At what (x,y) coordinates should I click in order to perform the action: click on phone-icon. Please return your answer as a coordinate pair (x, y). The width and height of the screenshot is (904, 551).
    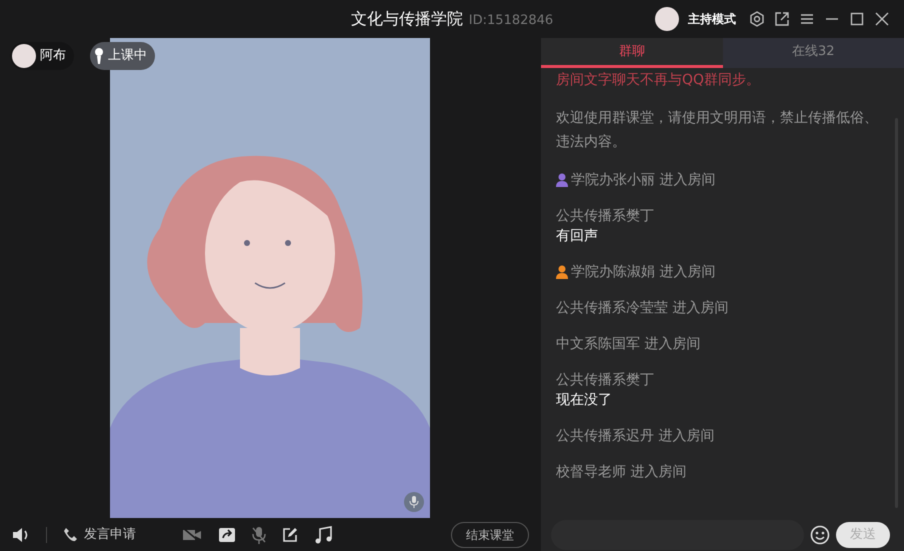
    Looking at the image, I should click on (70, 534).